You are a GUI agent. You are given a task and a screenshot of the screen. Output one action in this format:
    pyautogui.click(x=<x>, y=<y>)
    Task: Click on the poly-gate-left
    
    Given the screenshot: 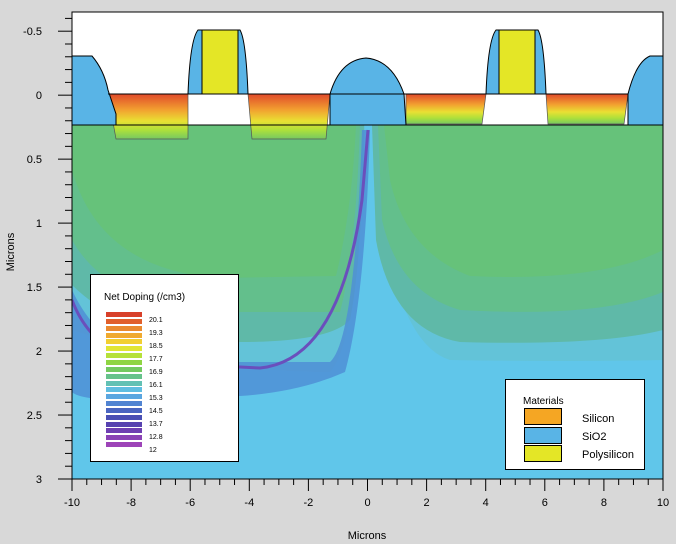 What is the action you would take?
    pyautogui.click(x=220, y=62)
    